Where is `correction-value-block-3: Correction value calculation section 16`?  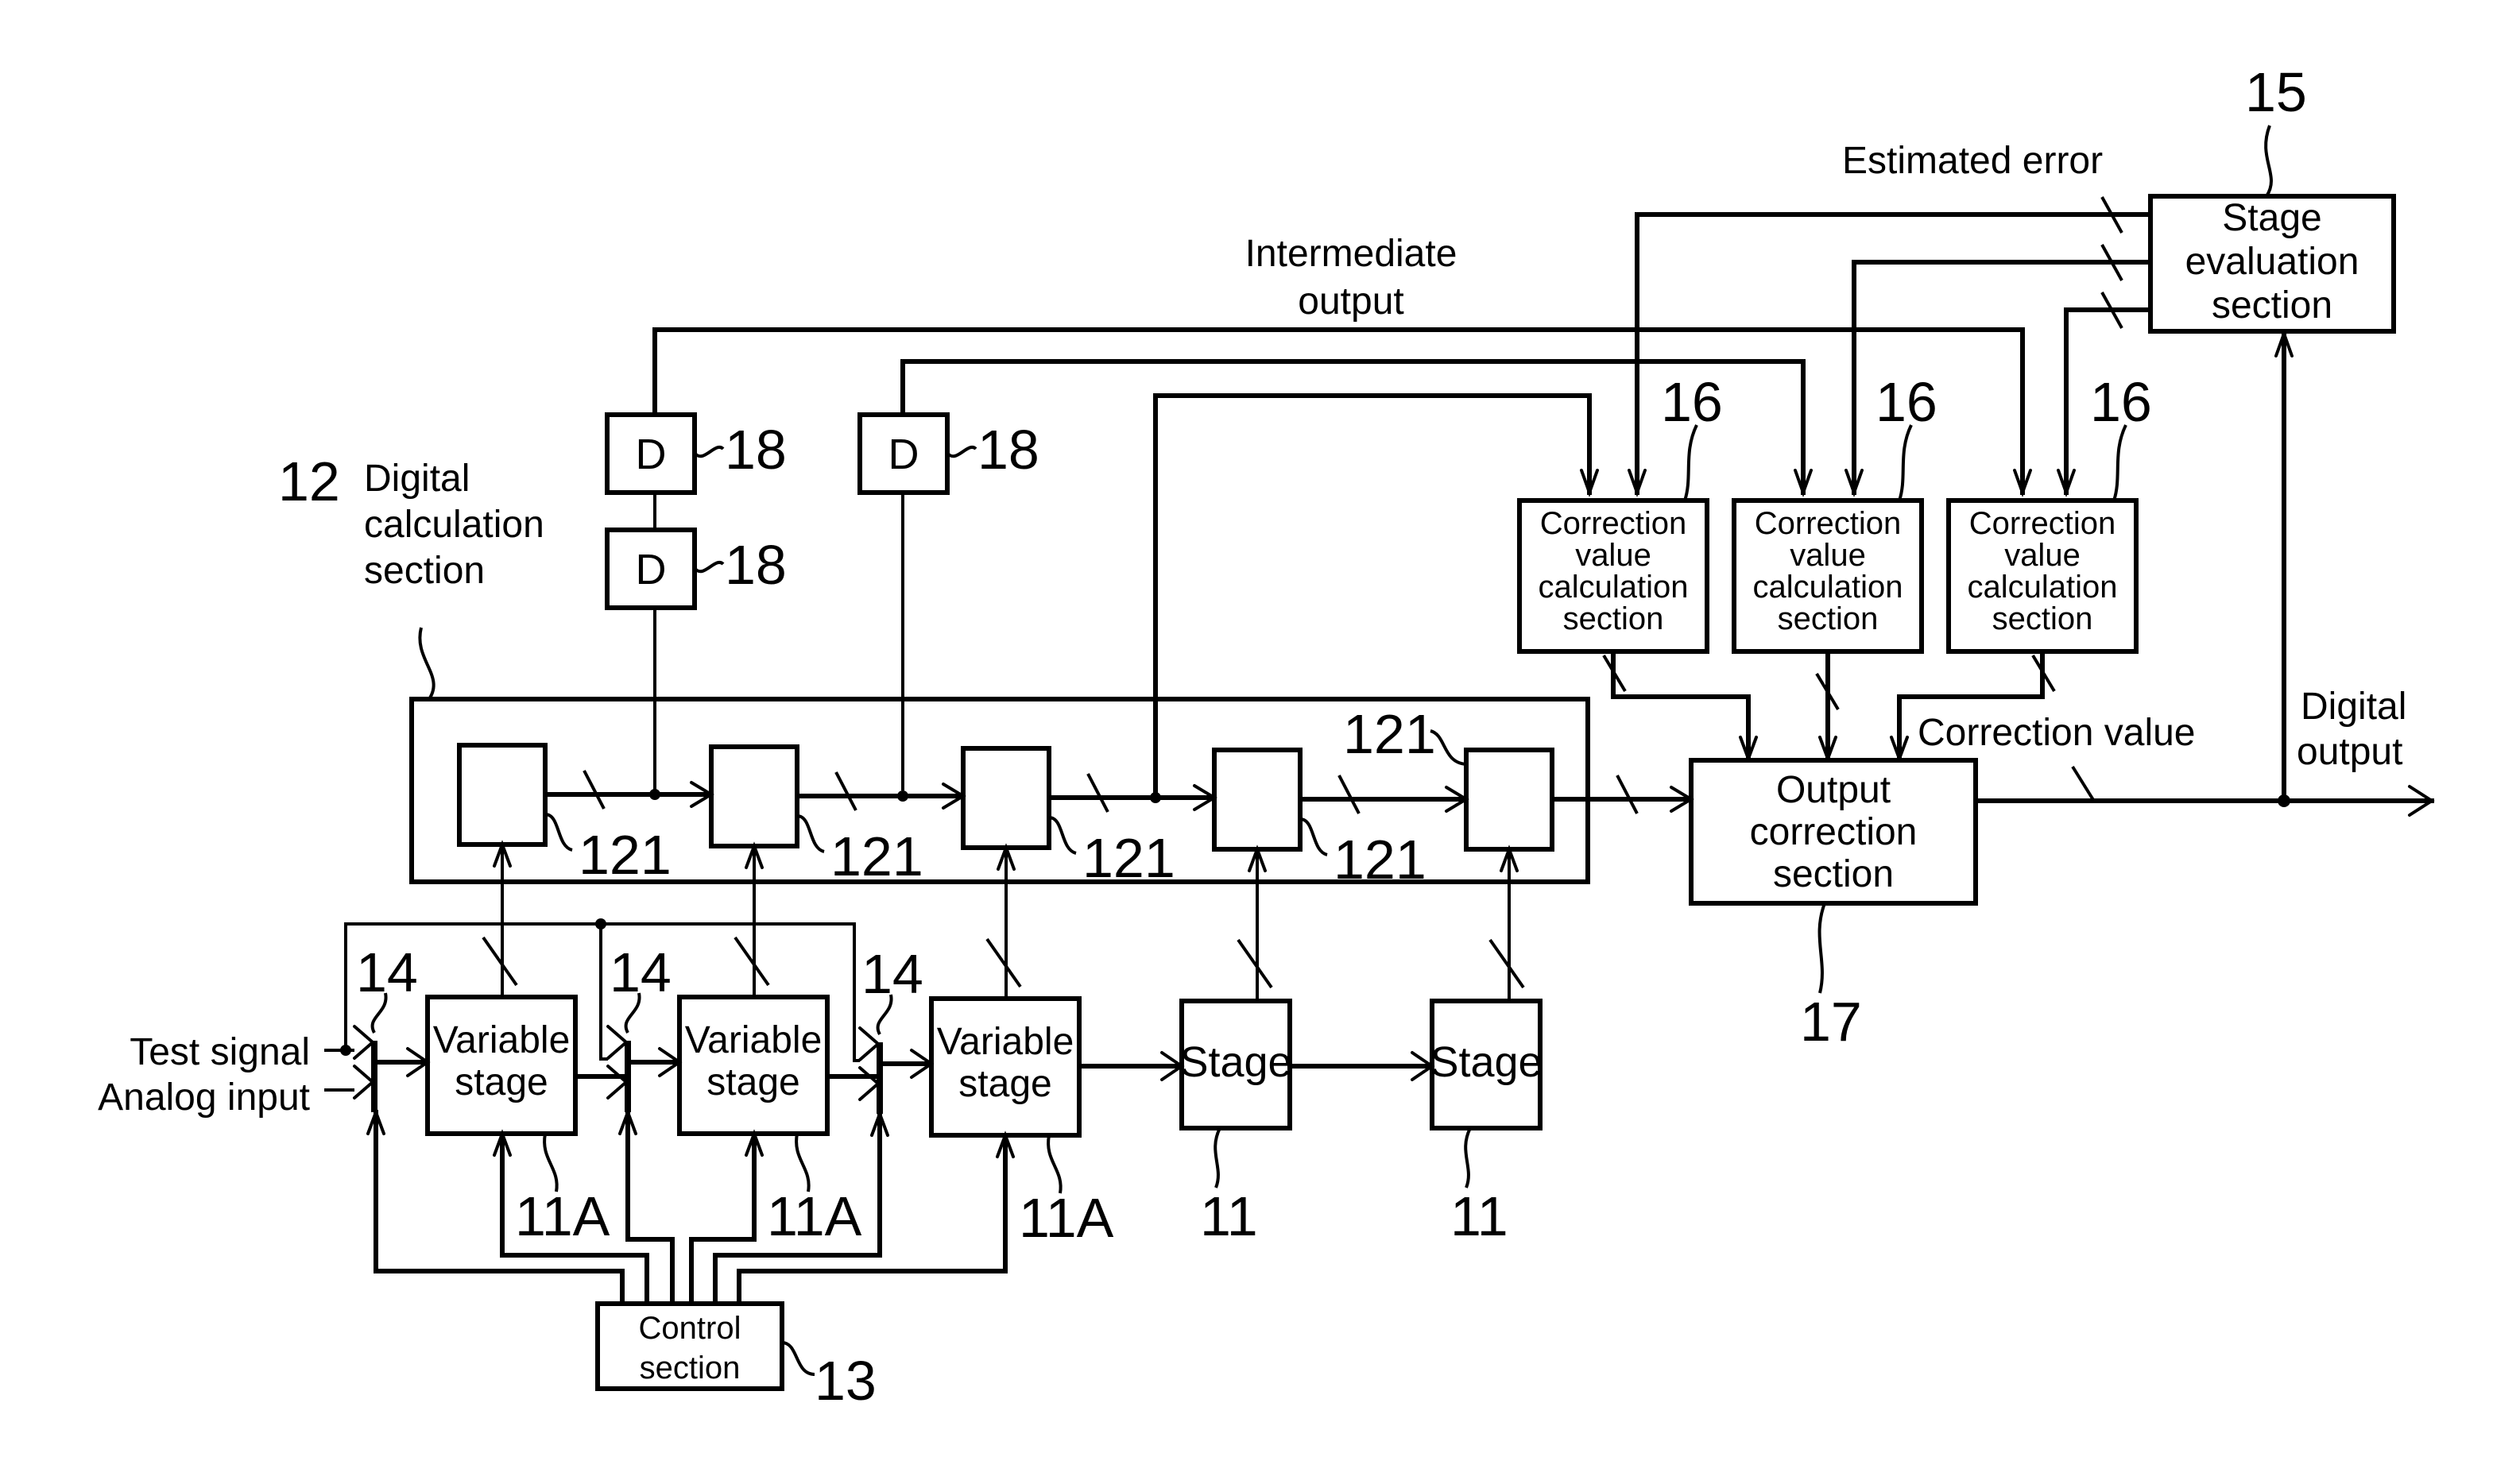 correction-value-block-3: Correction value calculation section 16 is located at coordinates (2049, 512).